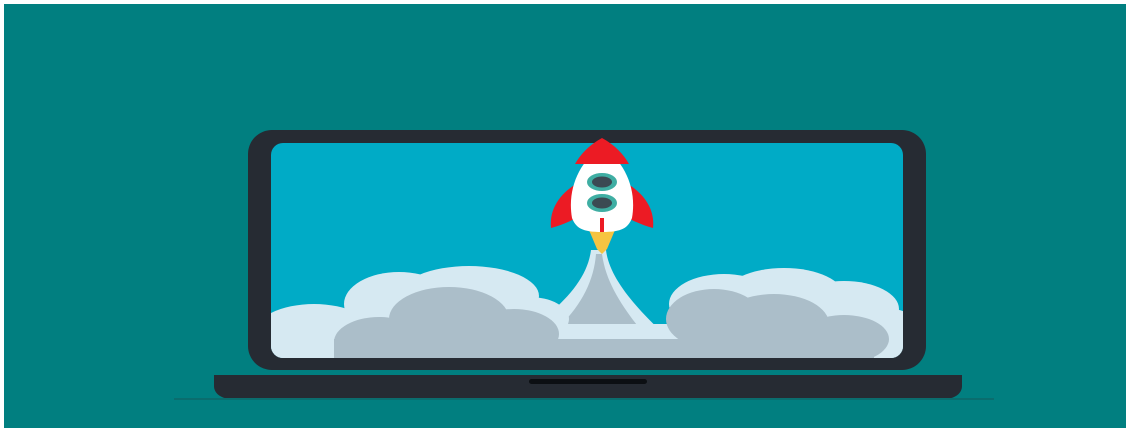 The height and width of the screenshot is (432, 1128). What do you see at coordinates (584, 399) in the screenshot?
I see `ground-shadow` at bounding box center [584, 399].